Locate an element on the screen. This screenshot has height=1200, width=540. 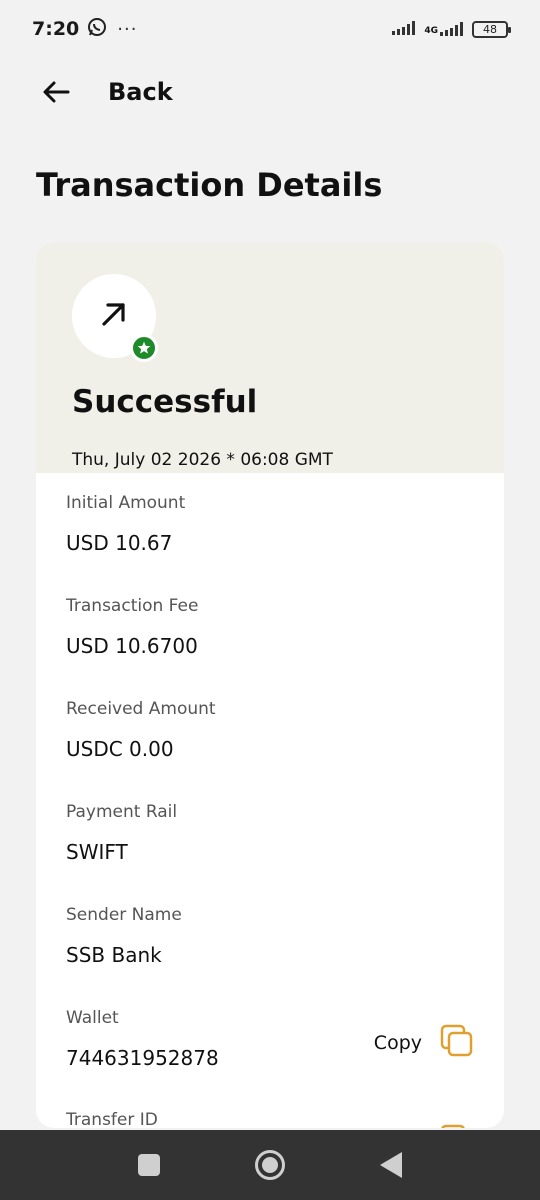
field-label: Sender Name is located at coordinates (124, 915).